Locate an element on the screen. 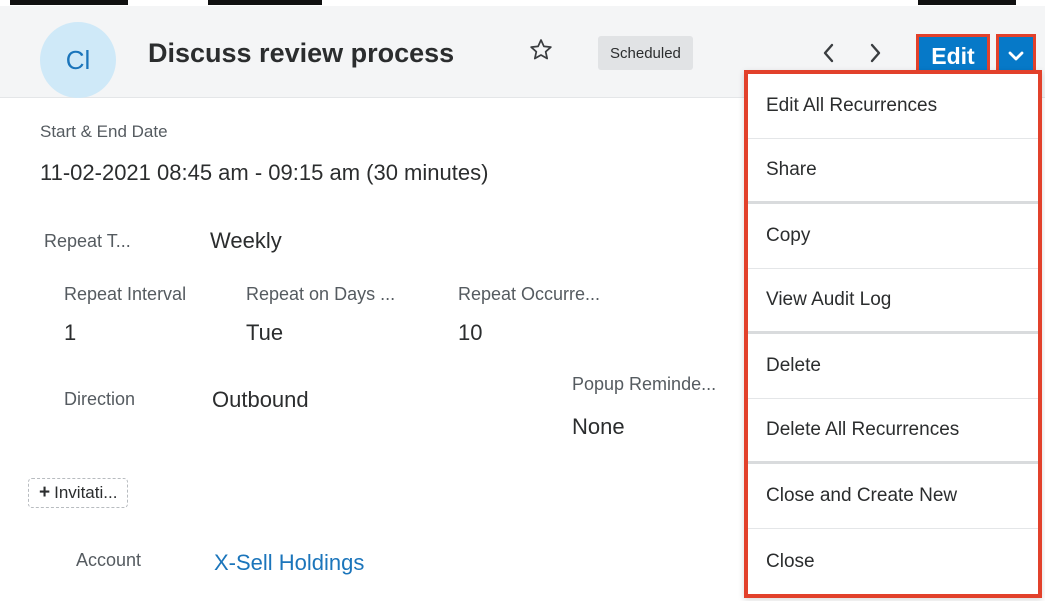 This screenshot has height=601, width=1045. plus-icon: + is located at coordinates (45, 492).